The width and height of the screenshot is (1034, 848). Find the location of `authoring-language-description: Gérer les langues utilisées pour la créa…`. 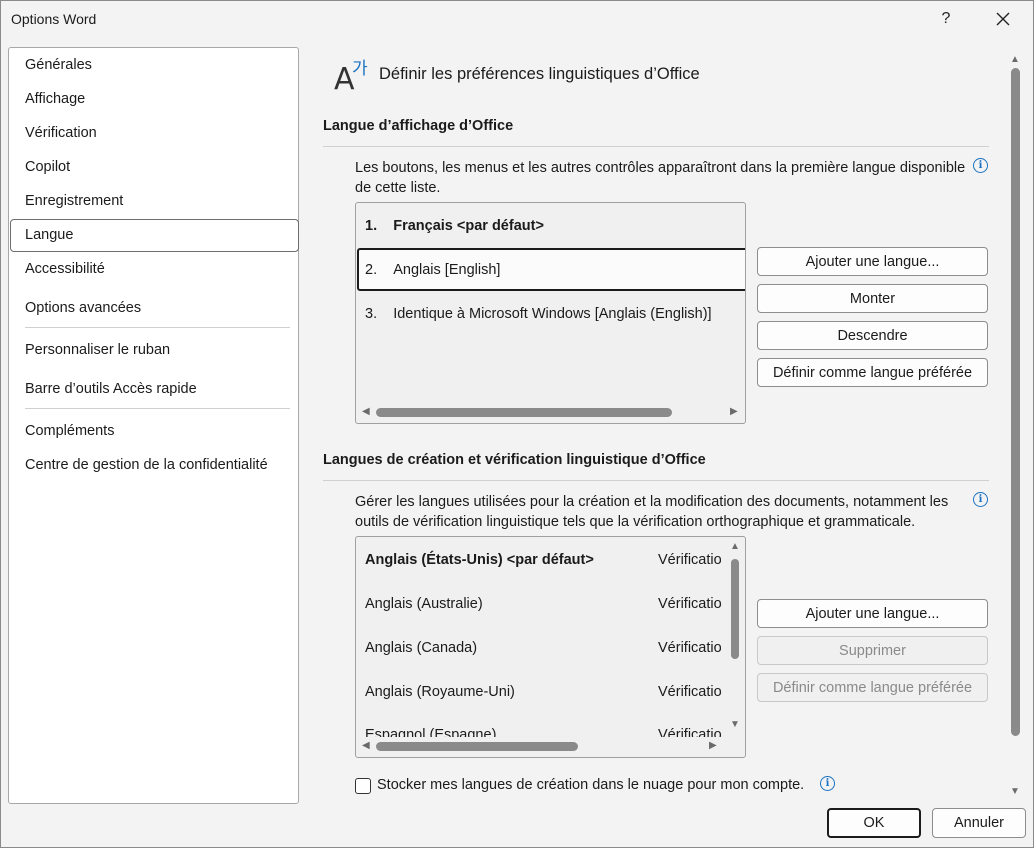

authoring-language-description: Gérer les langues utilisées pour la créa… is located at coordinates (652, 512).